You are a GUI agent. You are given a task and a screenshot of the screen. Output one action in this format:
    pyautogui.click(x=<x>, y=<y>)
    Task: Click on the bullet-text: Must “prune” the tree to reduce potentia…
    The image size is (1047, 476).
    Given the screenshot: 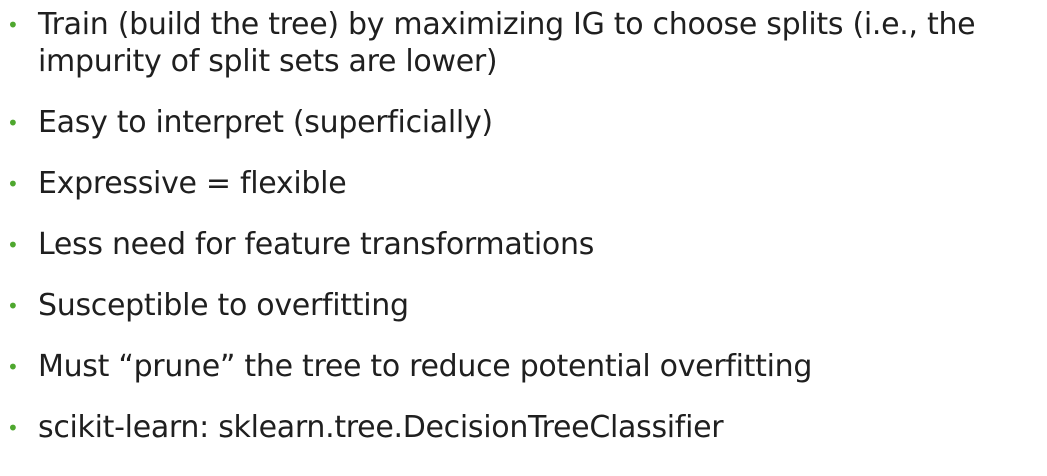 What is the action you would take?
    pyautogui.click(x=425, y=366)
    